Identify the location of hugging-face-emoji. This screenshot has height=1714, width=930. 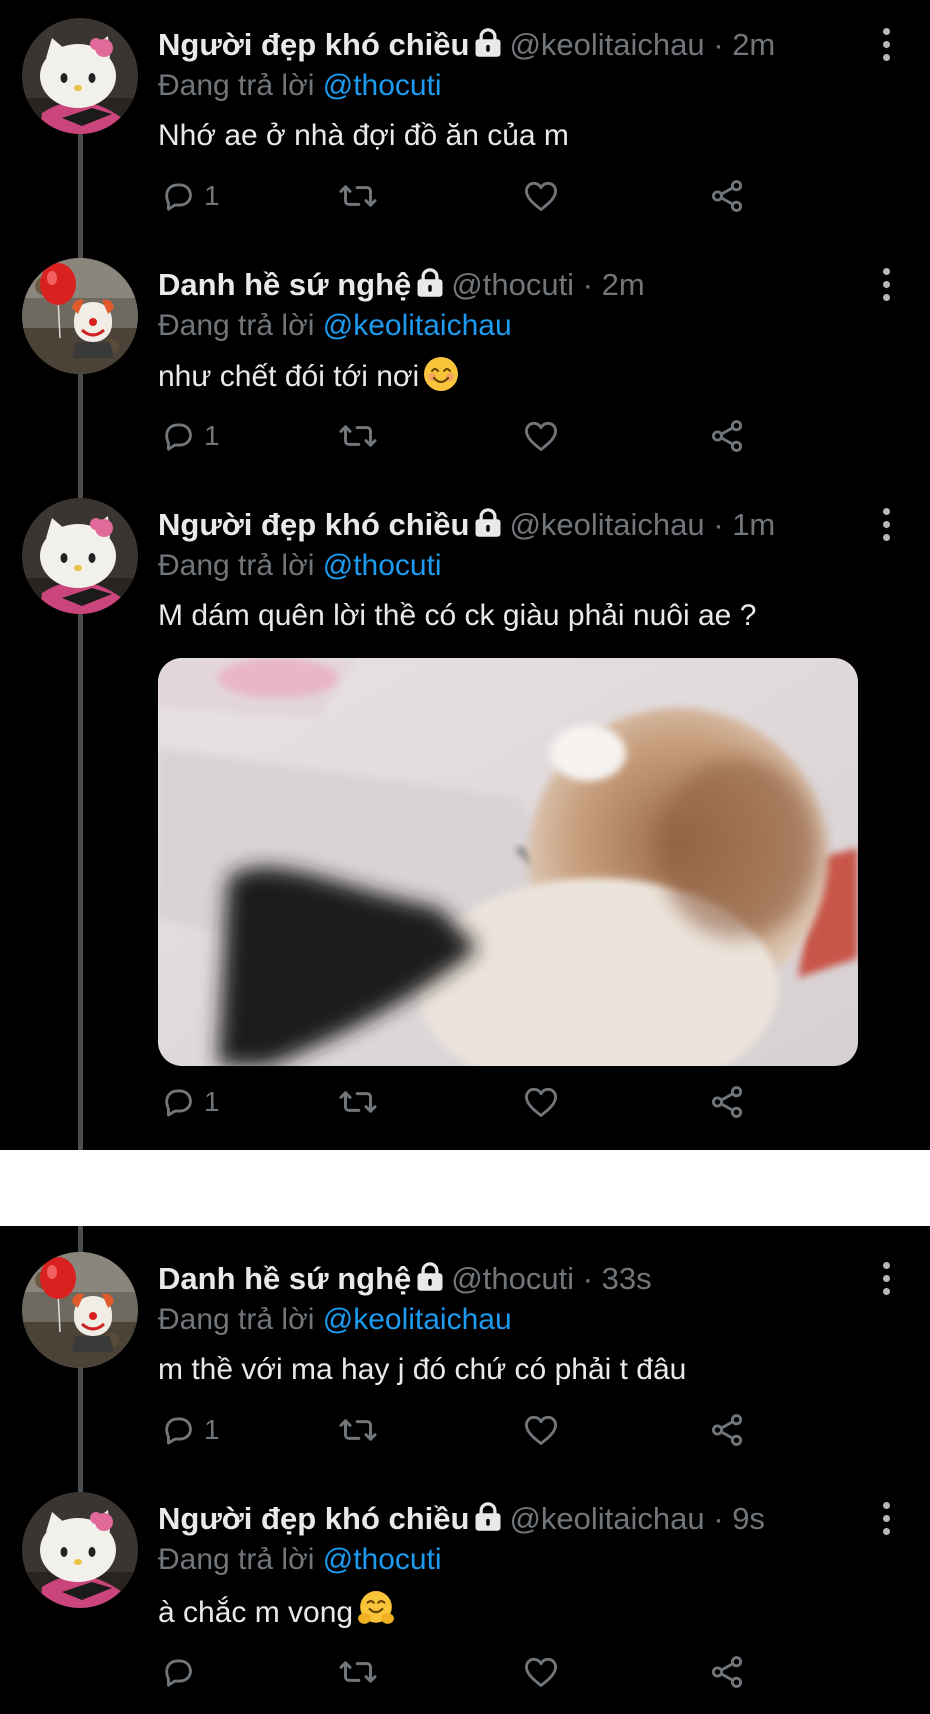
(376, 1609).